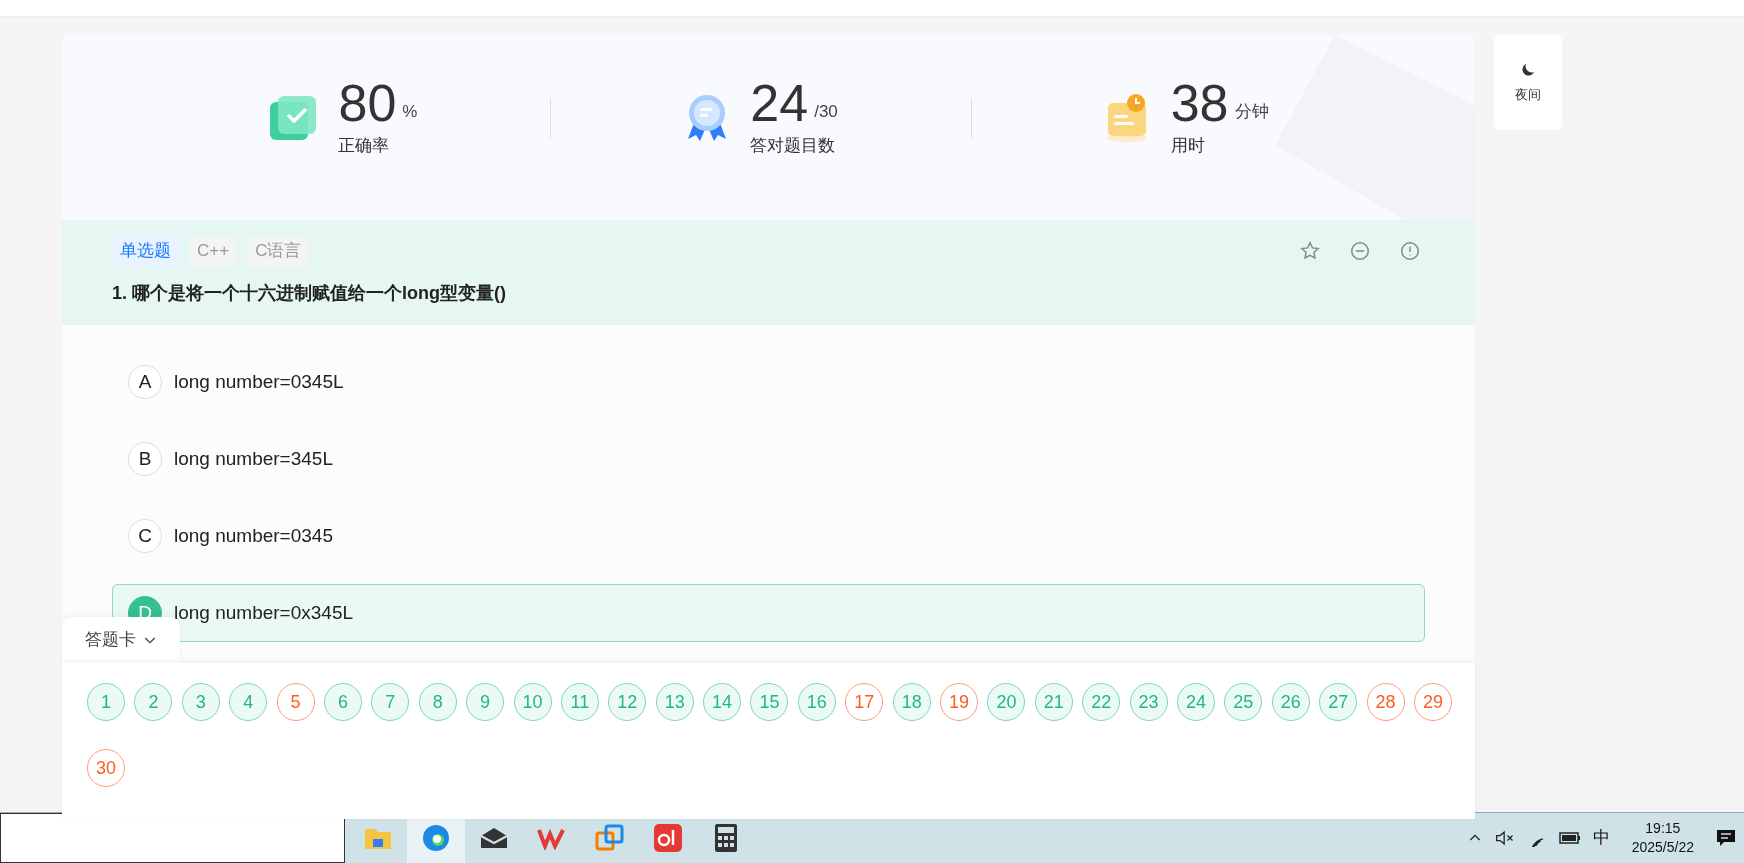 The image size is (1744, 863). What do you see at coordinates (552, 838) in the screenshot?
I see `document-app-icon` at bounding box center [552, 838].